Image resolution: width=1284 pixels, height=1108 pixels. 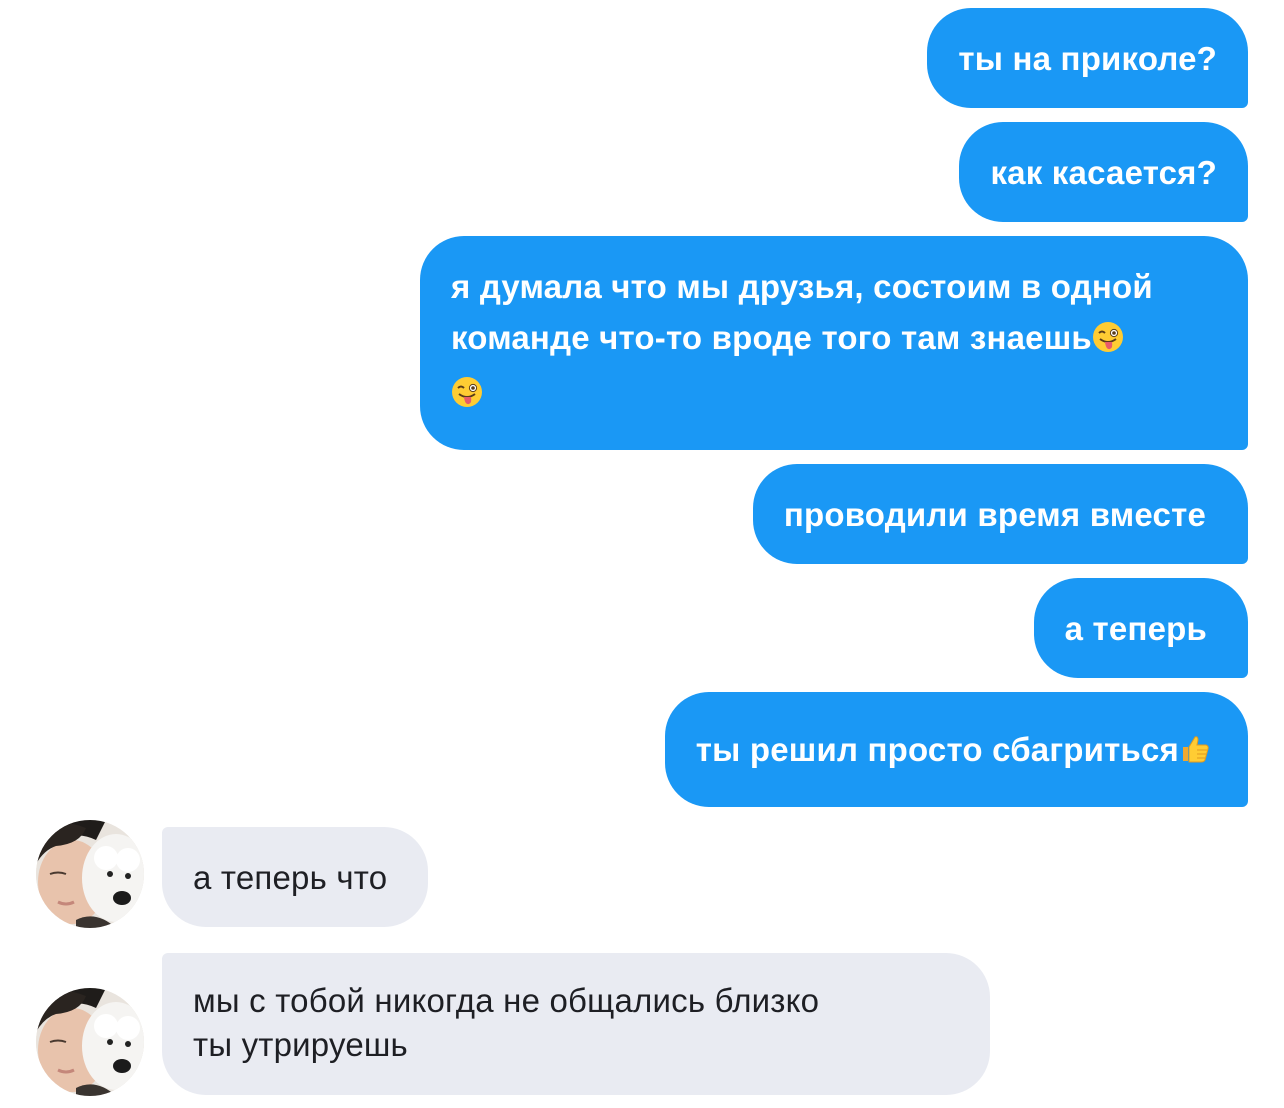 I want to click on message-text: ты на приколе?, so click(x=1087, y=58).